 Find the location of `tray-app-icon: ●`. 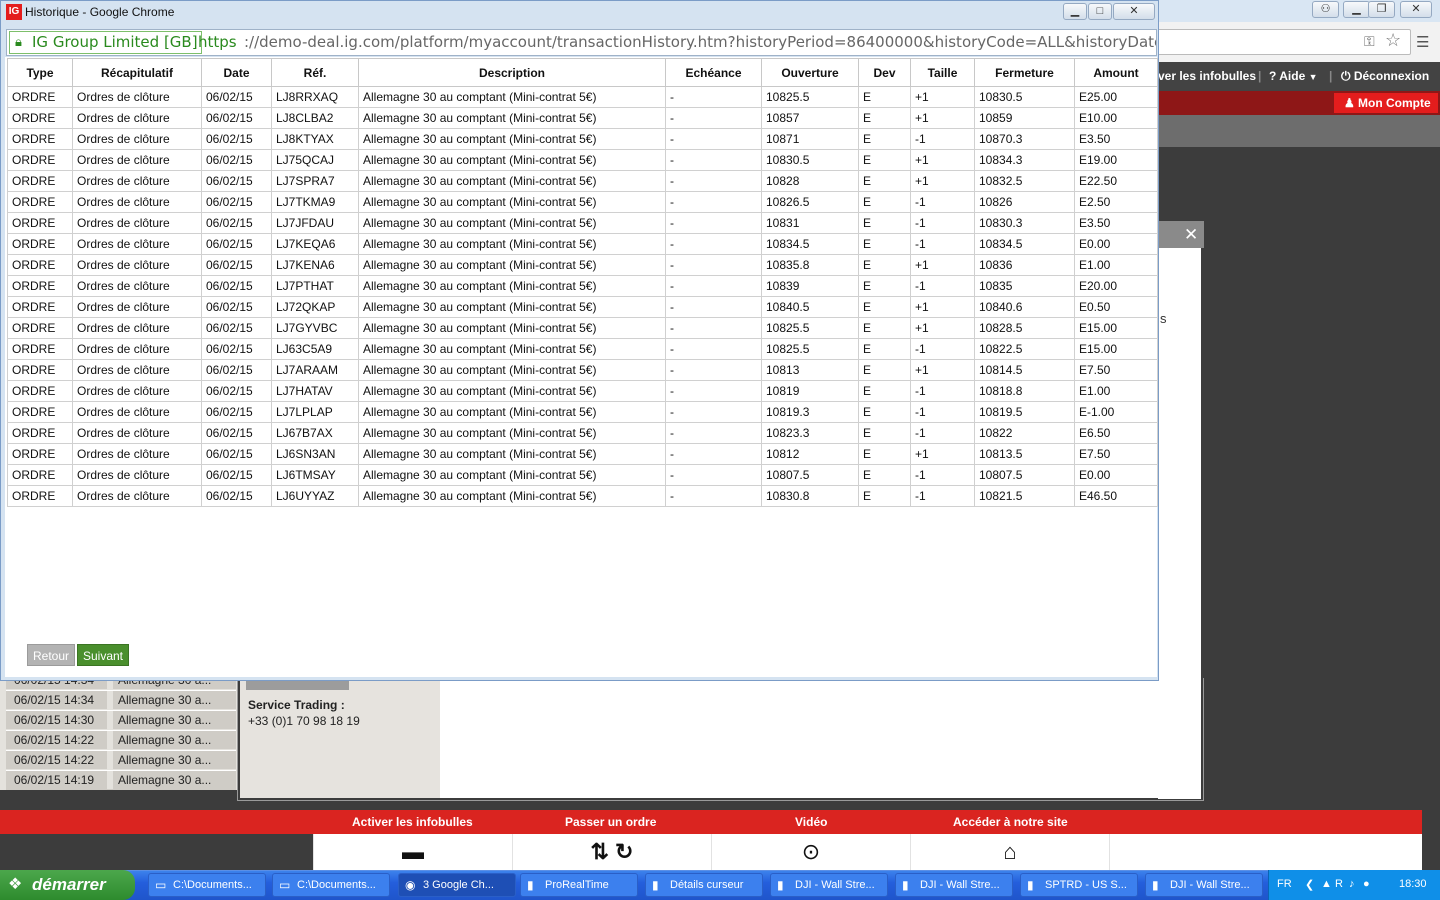

tray-app-icon: ● is located at coordinates (1366, 884).